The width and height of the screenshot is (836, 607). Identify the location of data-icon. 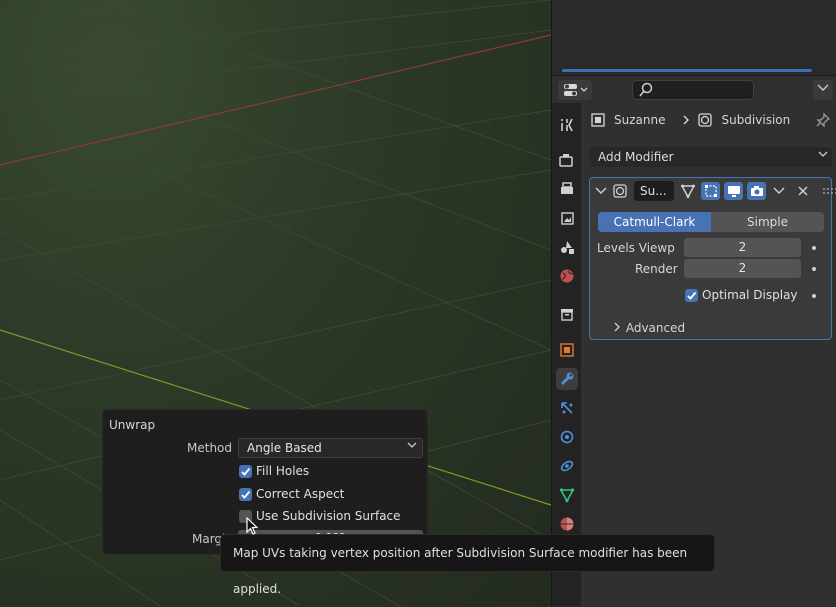
(567, 495).